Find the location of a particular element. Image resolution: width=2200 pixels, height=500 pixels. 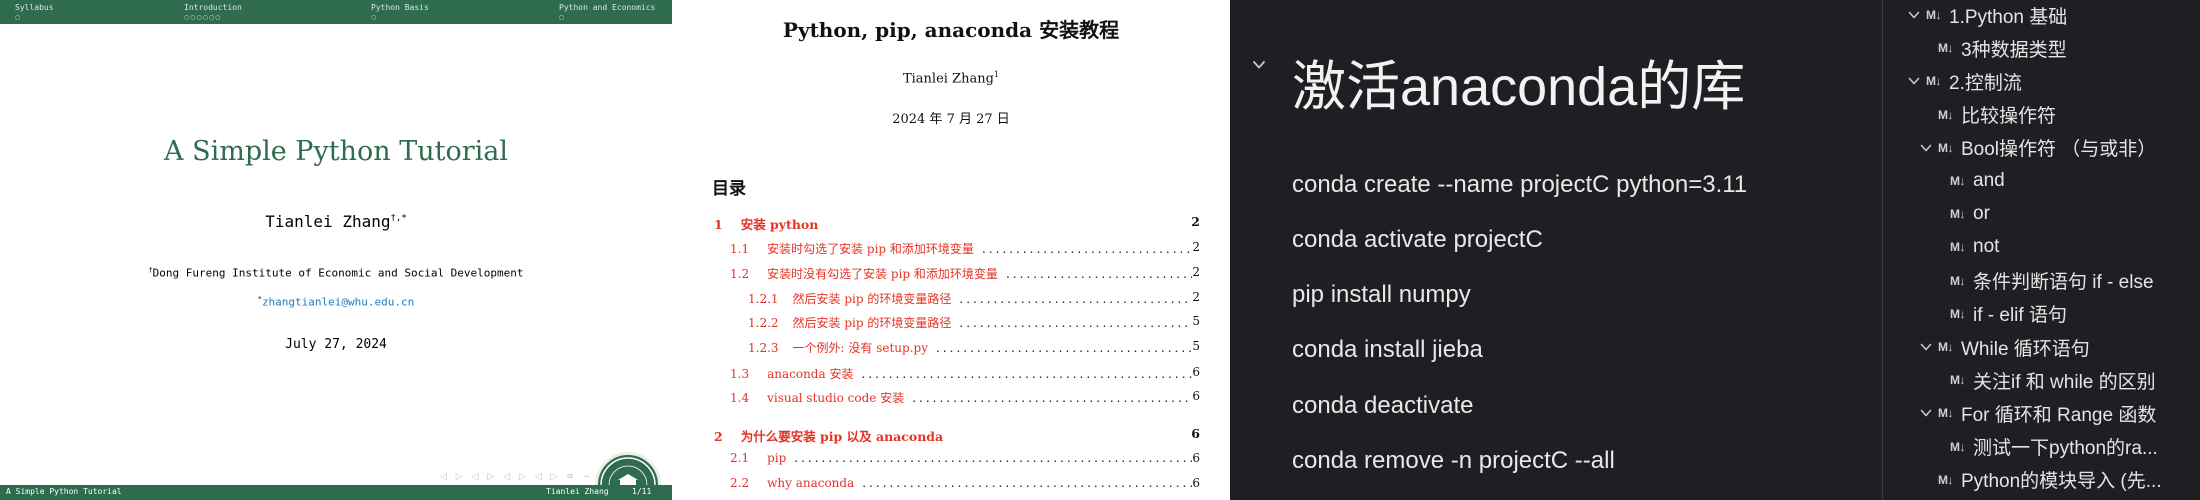

outline-item-label: if - elif 语句 is located at coordinates (2020, 316).